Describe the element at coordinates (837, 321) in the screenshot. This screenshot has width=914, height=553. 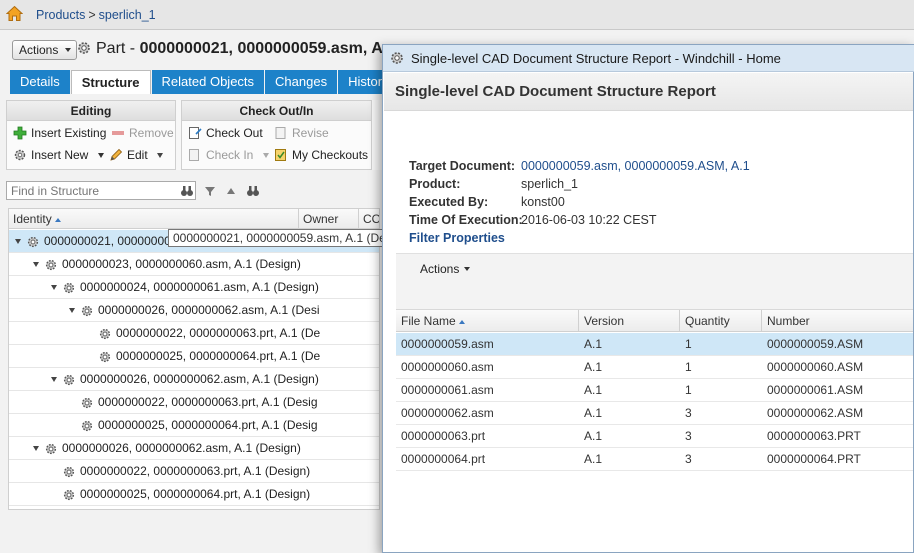
I see `column-number: Number` at that location.